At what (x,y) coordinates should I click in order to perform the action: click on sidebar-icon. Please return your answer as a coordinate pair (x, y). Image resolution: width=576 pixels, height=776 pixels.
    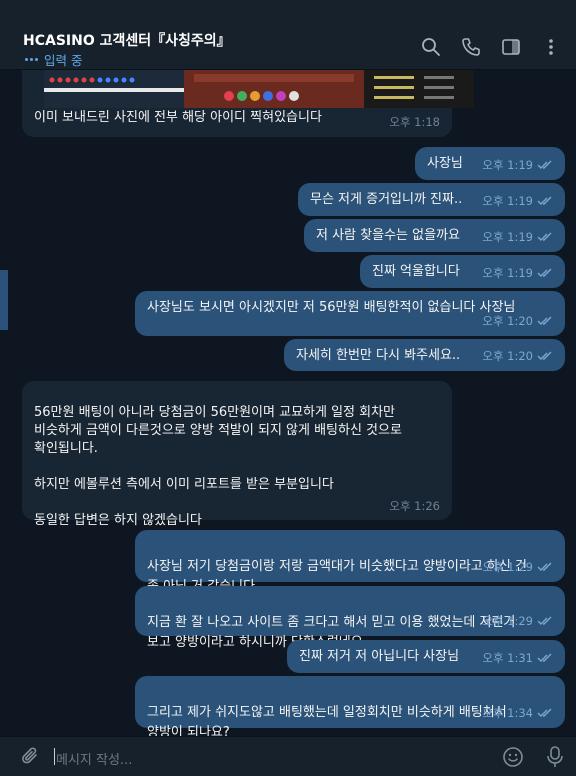
    Looking at the image, I should click on (511, 47).